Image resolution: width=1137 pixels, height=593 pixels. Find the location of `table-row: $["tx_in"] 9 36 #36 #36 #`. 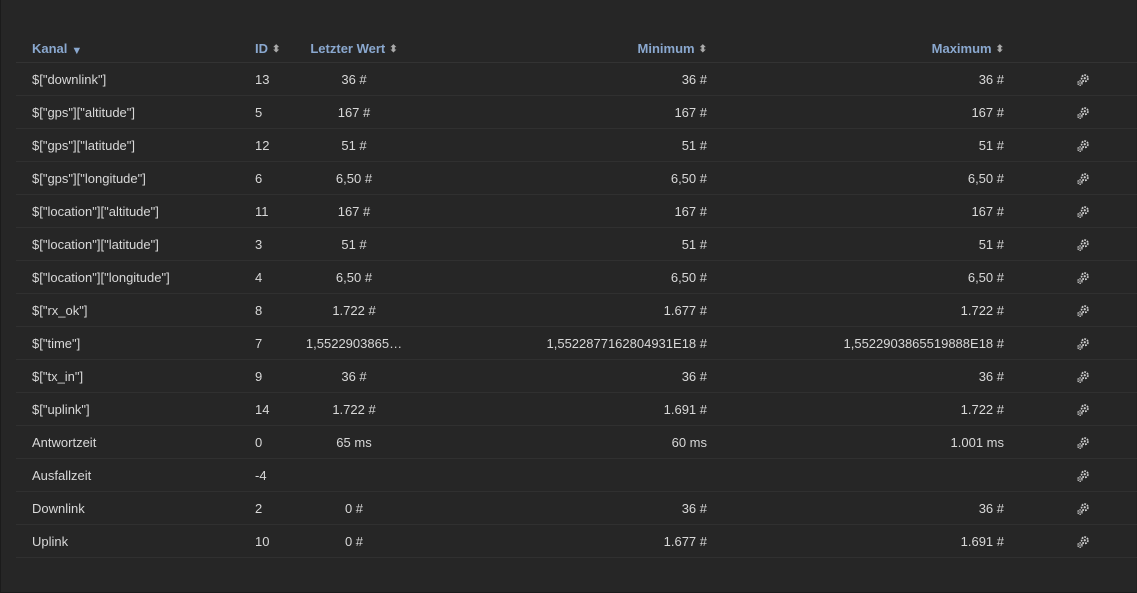

table-row: $["tx_in"] 9 36 #36 #36 # is located at coordinates (576, 376).